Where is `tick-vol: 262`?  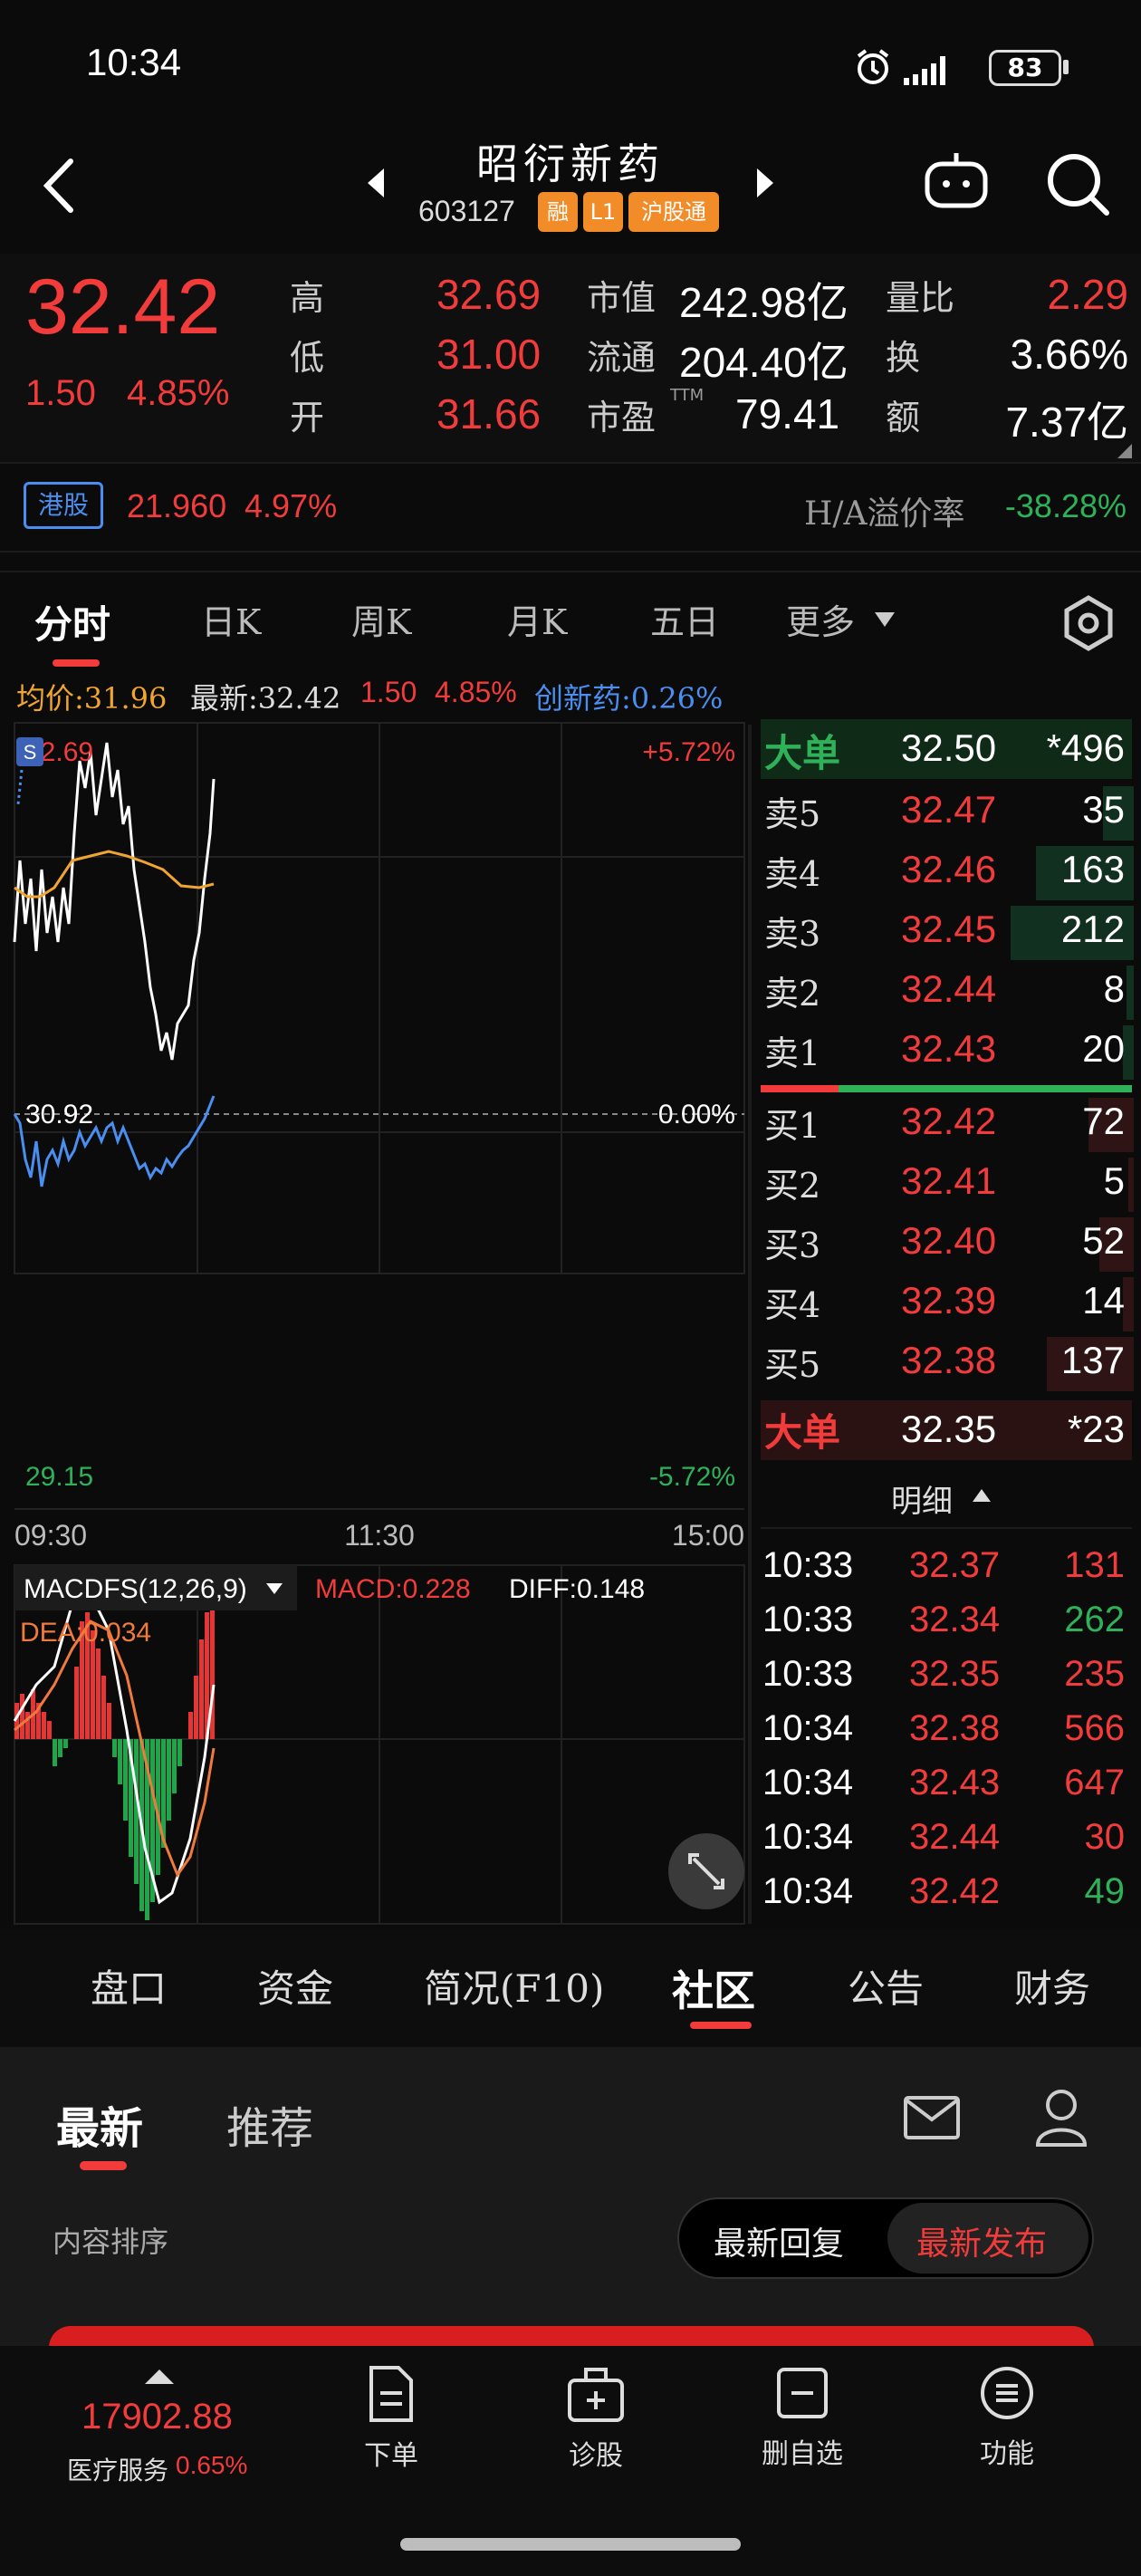
tick-vol: 262 is located at coordinates (1095, 1619).